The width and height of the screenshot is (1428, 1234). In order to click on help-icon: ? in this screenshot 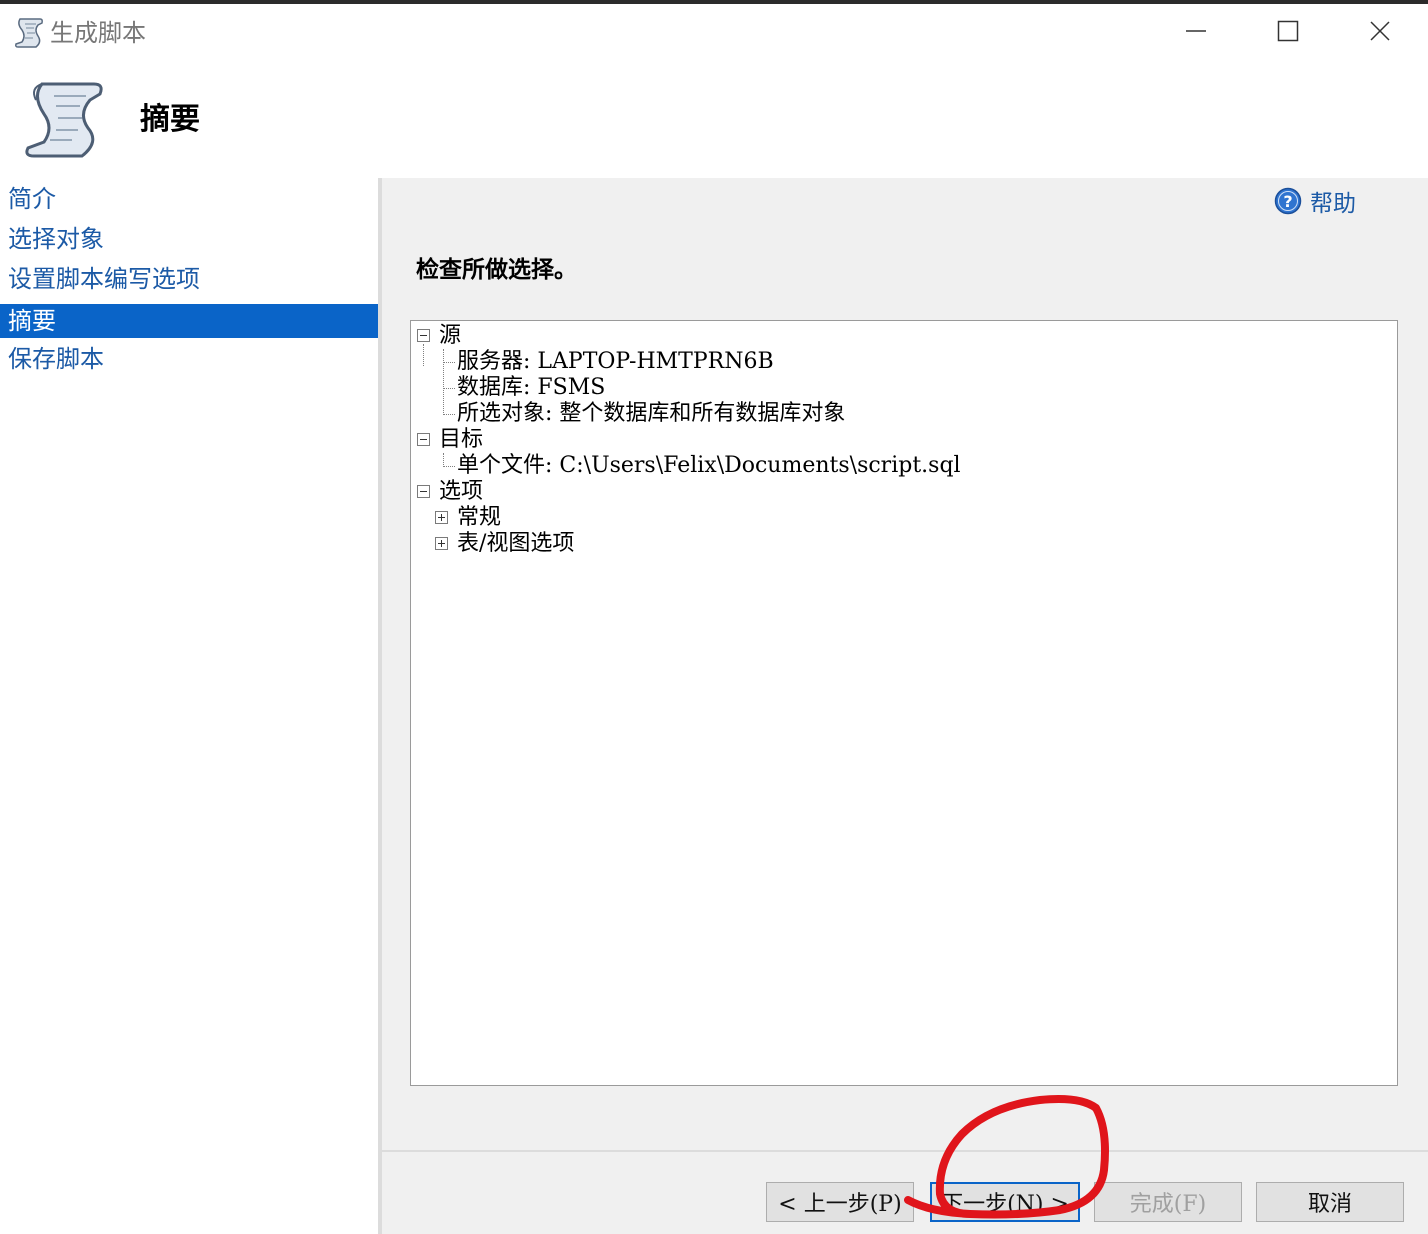, I will do `click(1288, 201)`.